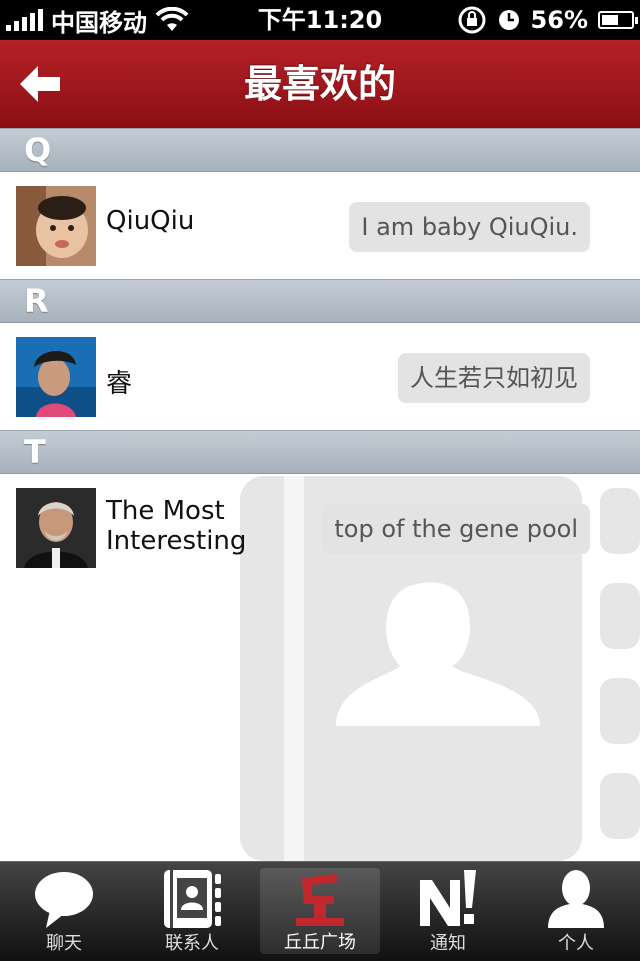  I want to click on contact-status: top of the gene pool, so click(456, 529).